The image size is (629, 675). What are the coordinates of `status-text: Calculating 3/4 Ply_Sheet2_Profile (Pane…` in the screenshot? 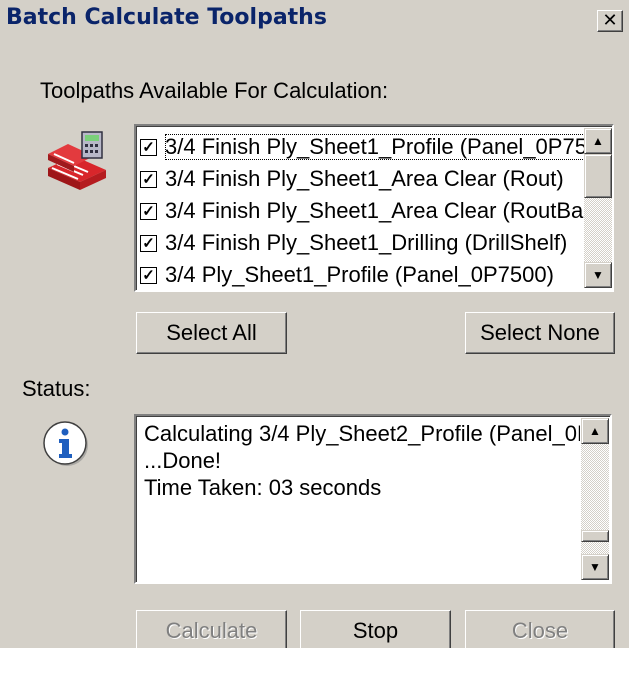 It's located at (362, 460).